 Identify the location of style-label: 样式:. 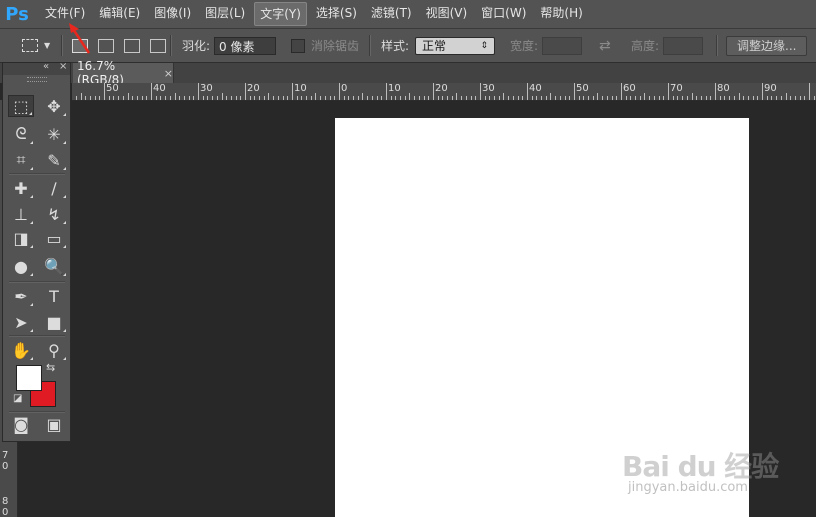
(395, 46).